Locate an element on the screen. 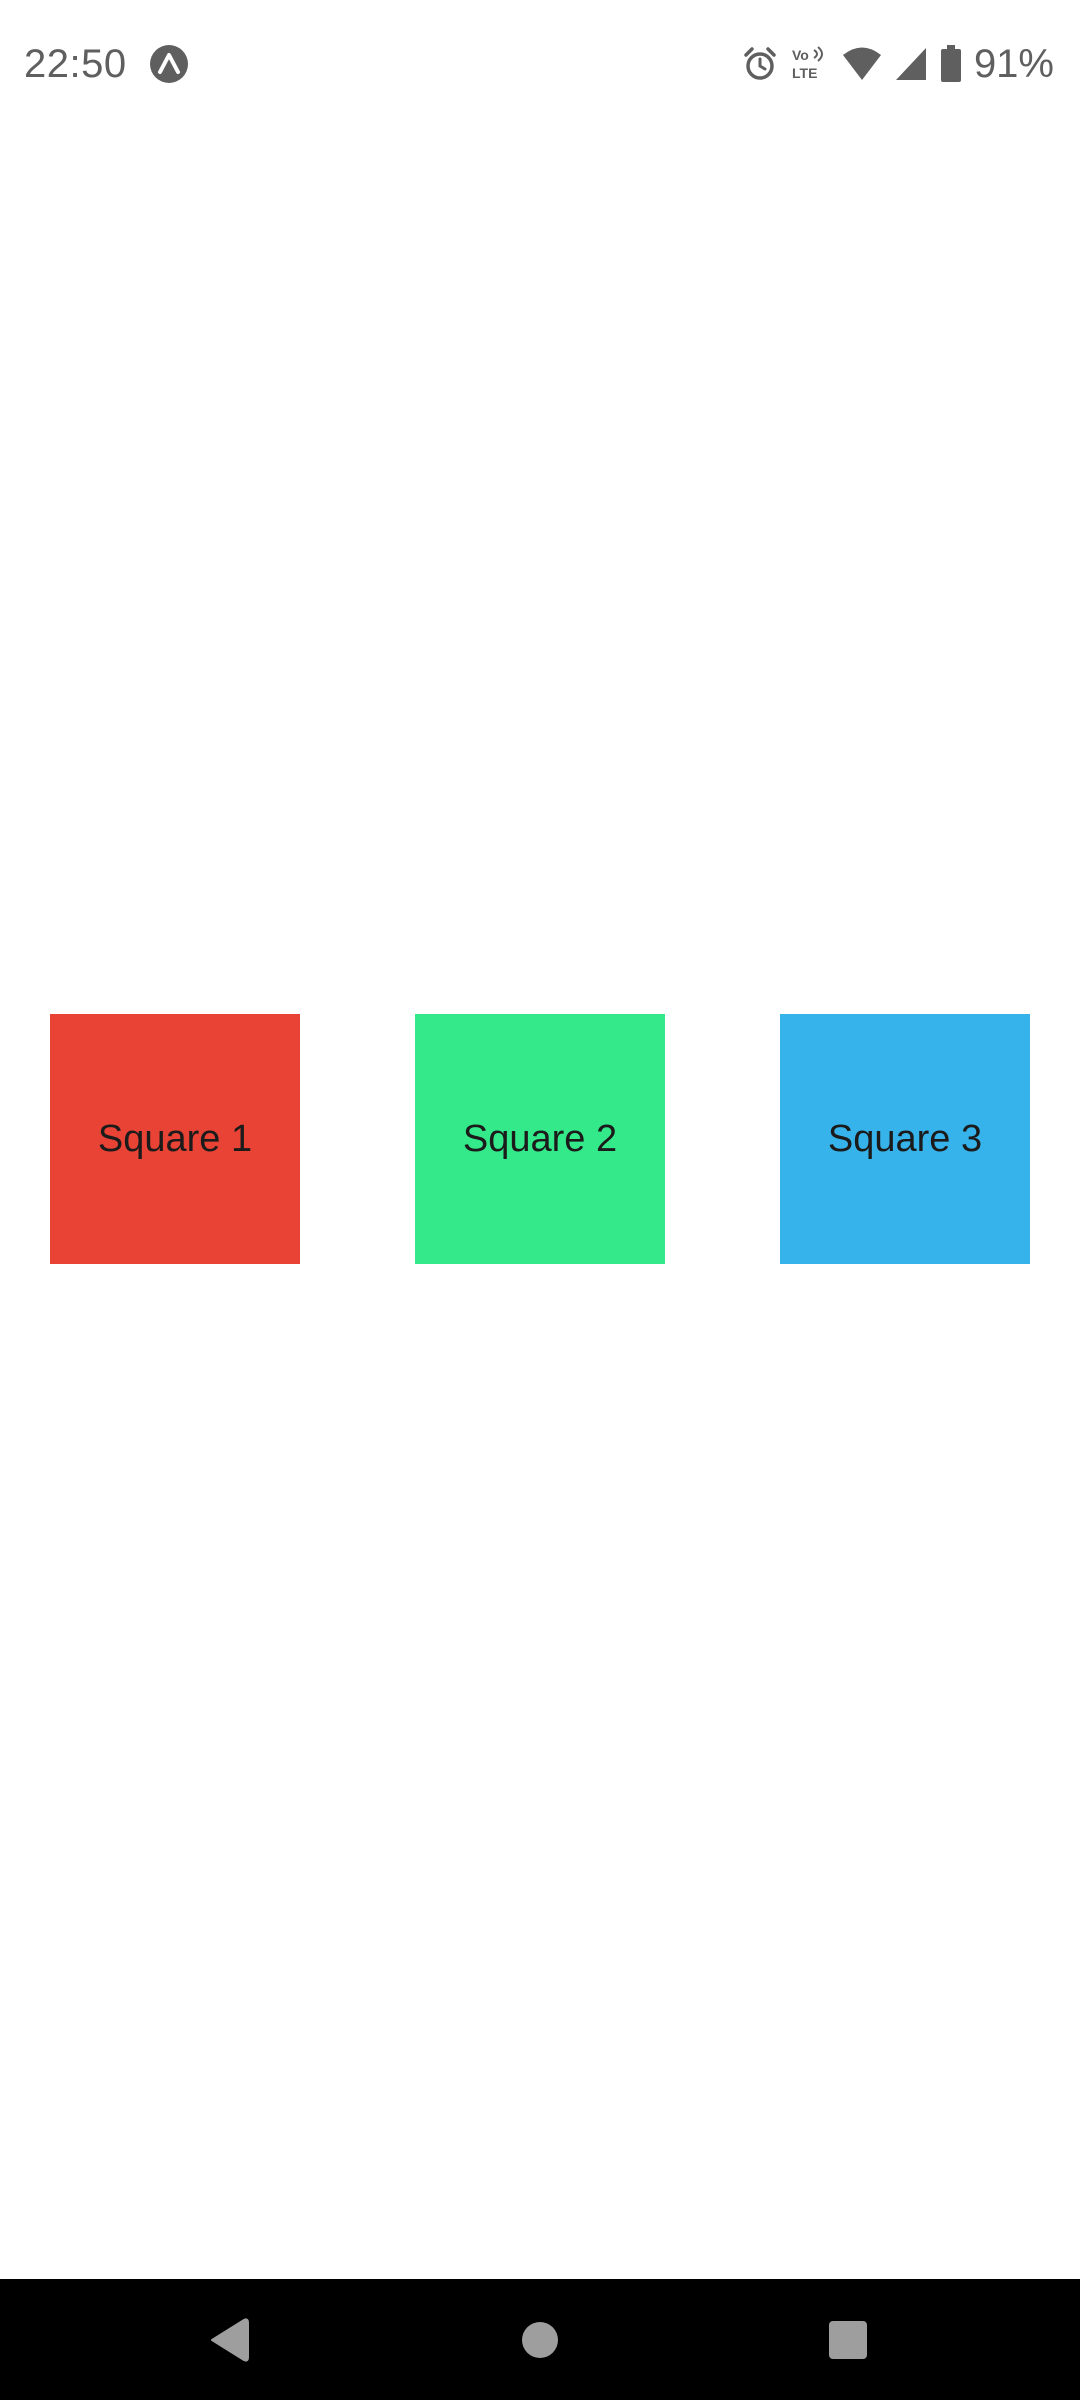 The height and width of the screenshot is (2400, 1080). square-2: Square 2 is located at coordinates (540, 1139).